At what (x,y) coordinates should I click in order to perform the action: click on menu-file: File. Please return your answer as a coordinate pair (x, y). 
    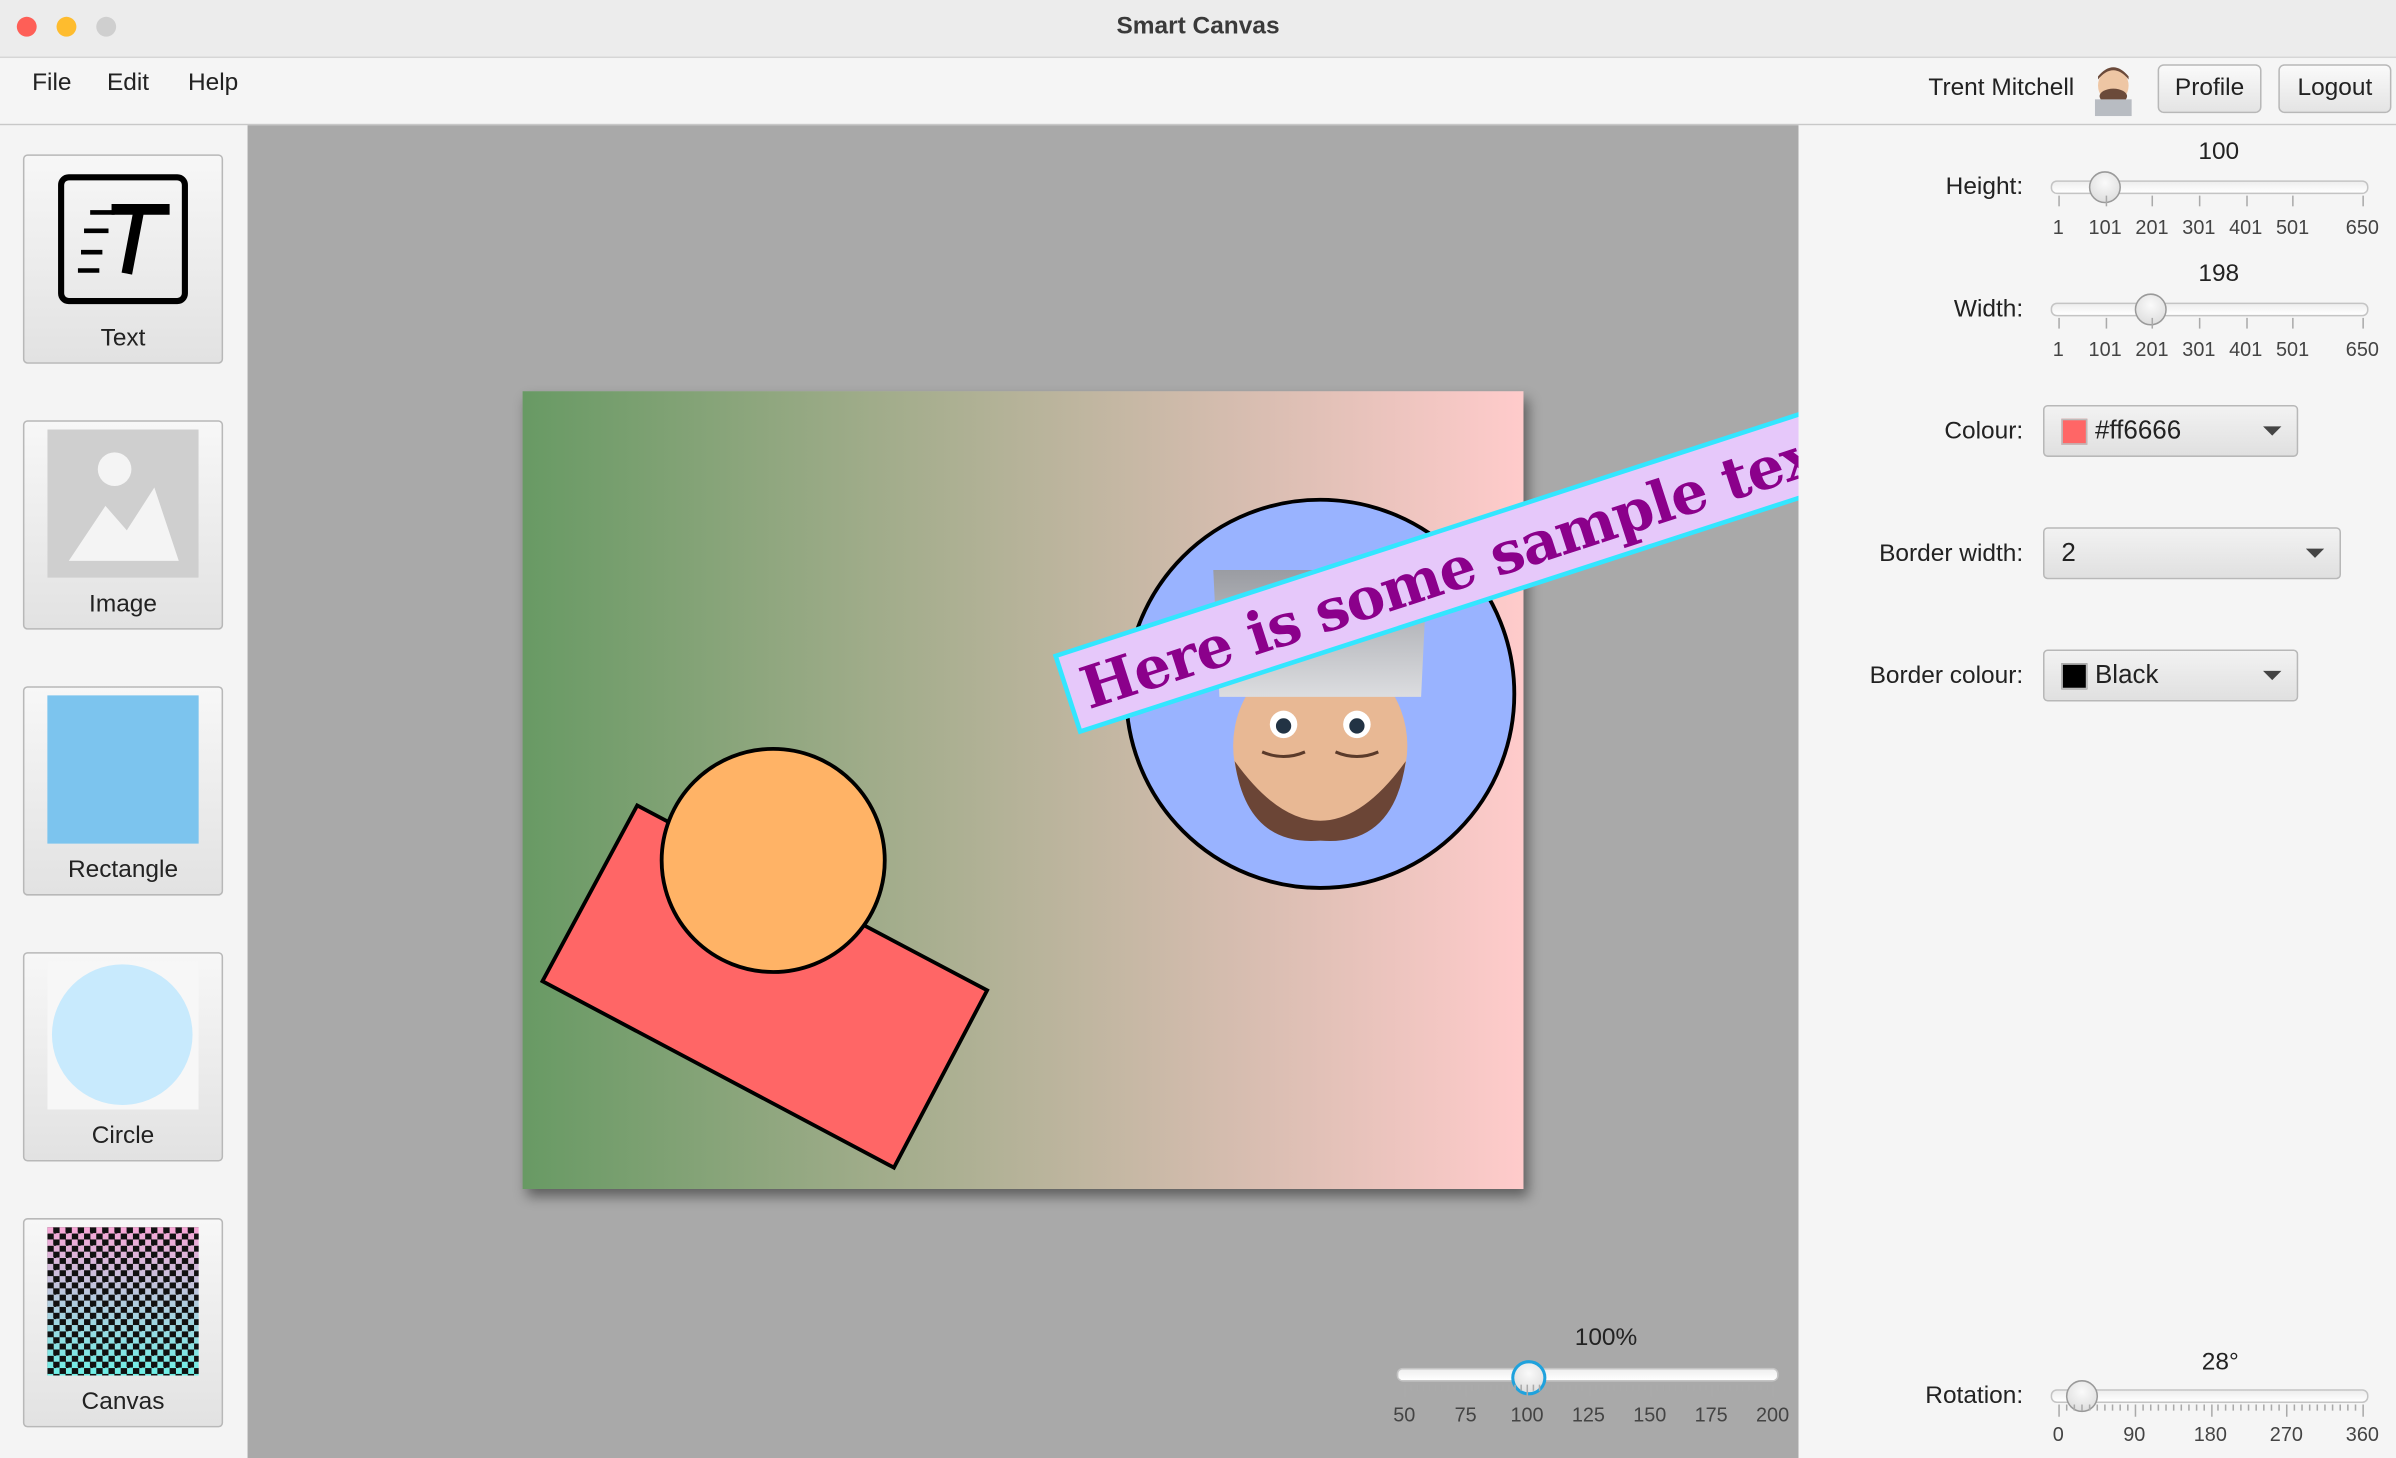
    Looking at the image, I should click on (51, 84).